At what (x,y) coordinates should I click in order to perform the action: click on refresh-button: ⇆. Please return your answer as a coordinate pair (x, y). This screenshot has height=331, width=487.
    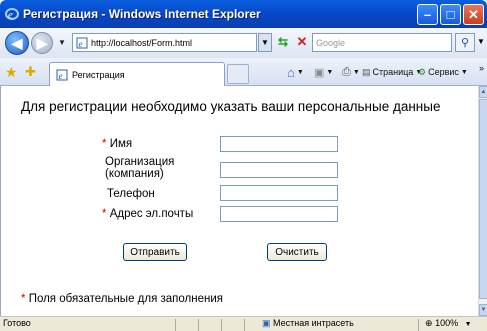
    Looking at the image, I should click on (283, 42).